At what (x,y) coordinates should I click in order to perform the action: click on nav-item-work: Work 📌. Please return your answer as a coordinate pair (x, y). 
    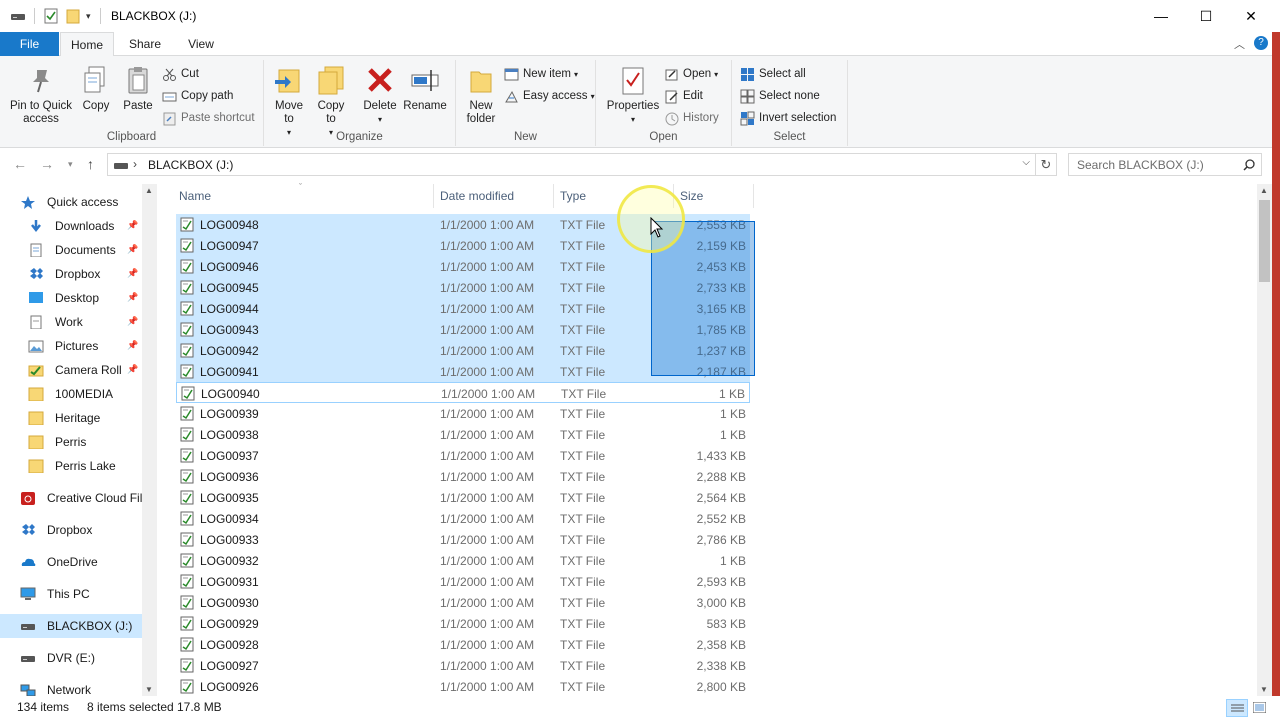
    Looking at the image, I should click on (71, 322).